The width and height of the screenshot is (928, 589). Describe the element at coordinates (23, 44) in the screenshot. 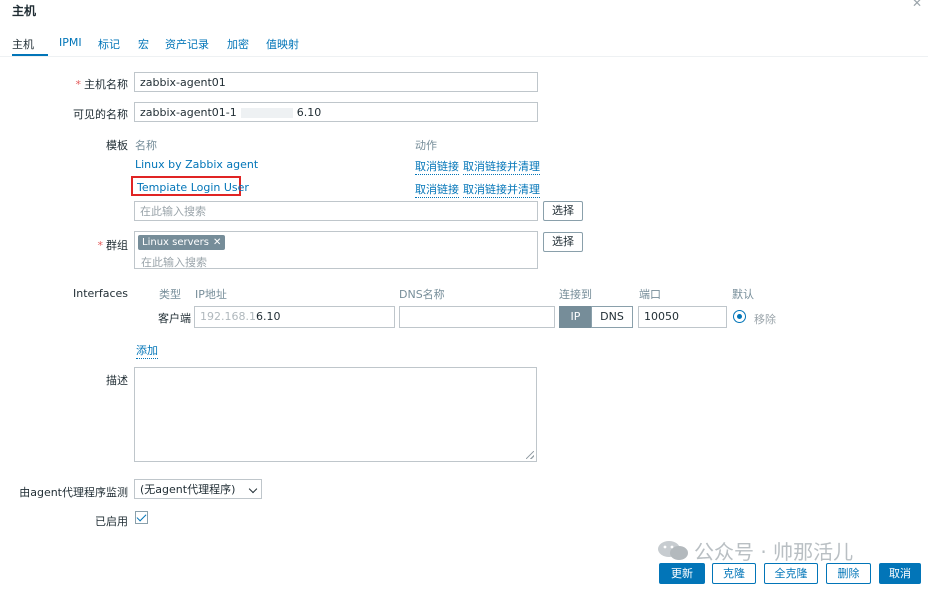

I see `tab-host: 主机` at that location.